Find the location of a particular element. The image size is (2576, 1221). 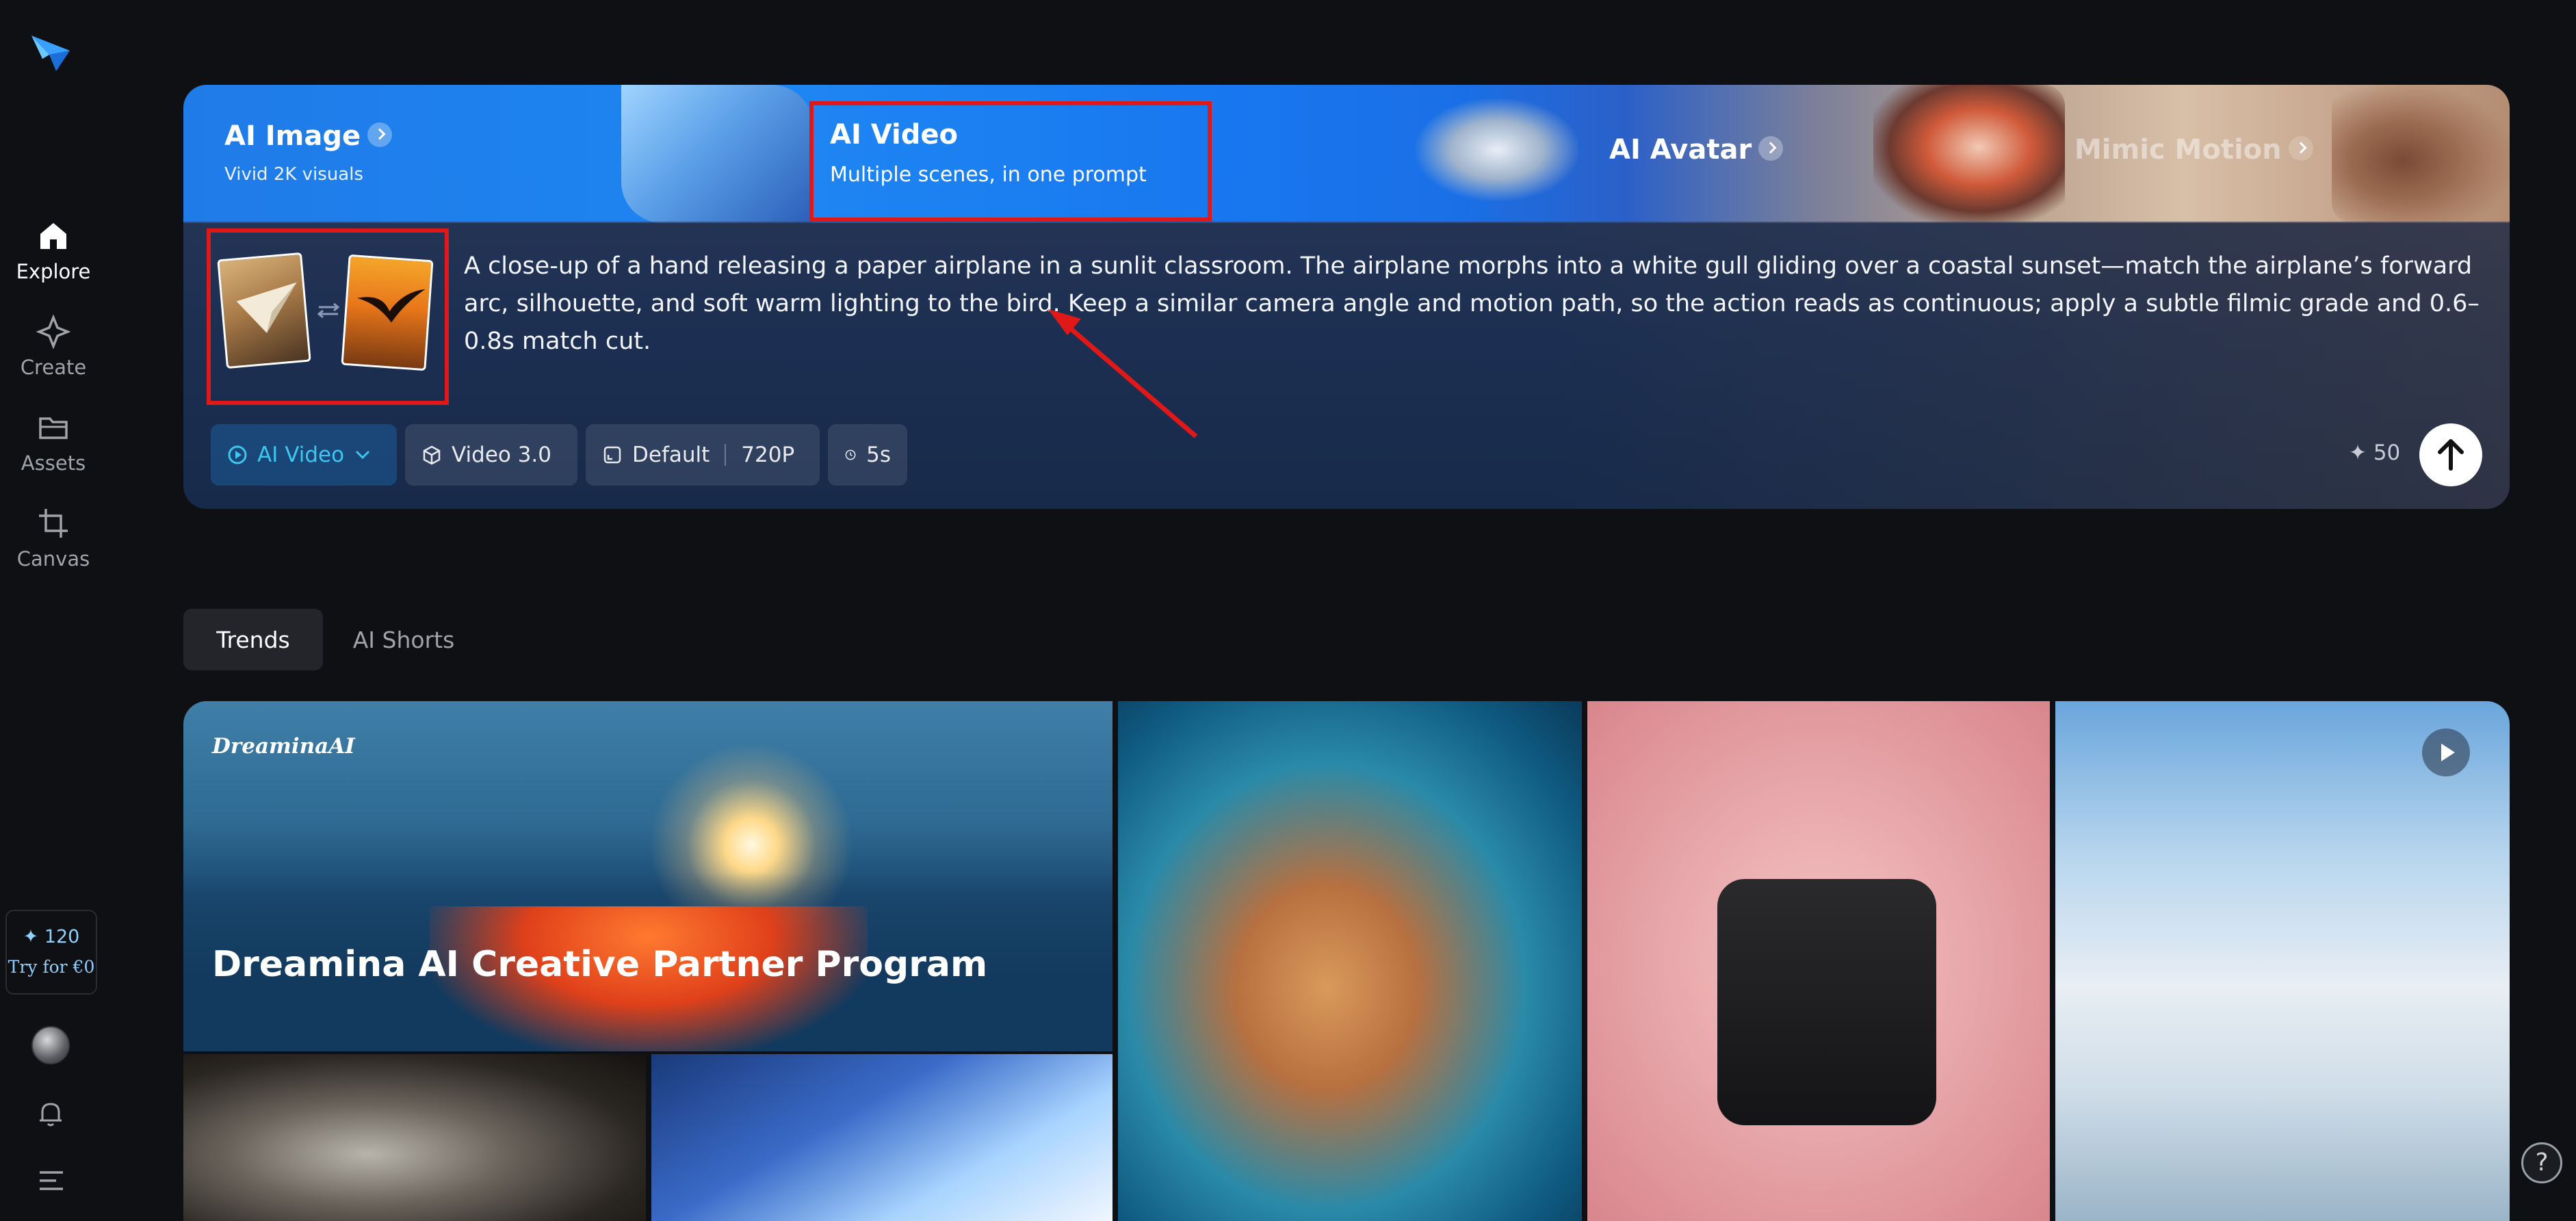

tab-trends: Trends is located at coordinates (253, 639).